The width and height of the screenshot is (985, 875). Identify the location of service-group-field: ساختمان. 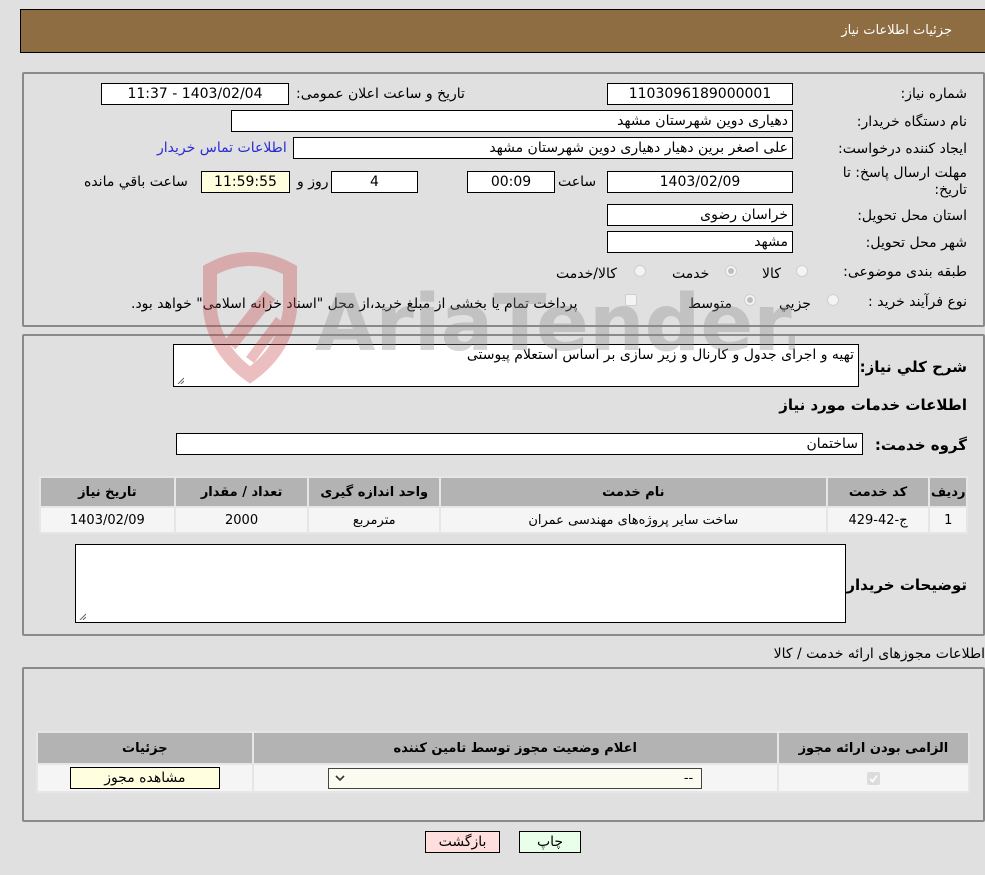
(519, 444).